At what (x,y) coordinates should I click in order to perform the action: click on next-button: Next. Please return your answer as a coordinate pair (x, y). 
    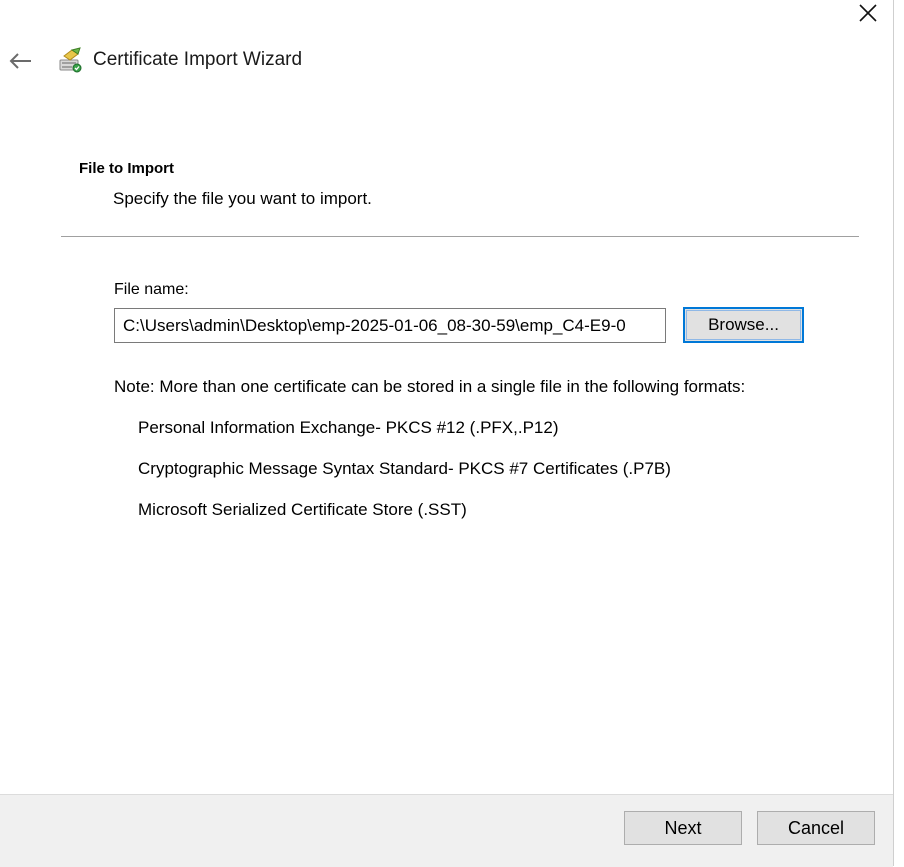
    Looking at the image, I should click on (683, 828).